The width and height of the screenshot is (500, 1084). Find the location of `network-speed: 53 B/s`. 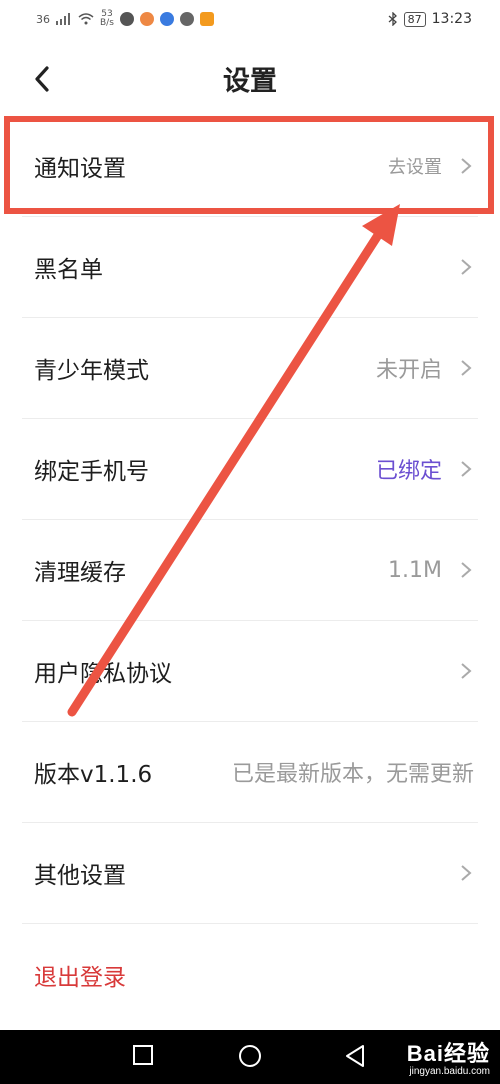

network-speed: 53 B/s is located at coordinates (107, 18).